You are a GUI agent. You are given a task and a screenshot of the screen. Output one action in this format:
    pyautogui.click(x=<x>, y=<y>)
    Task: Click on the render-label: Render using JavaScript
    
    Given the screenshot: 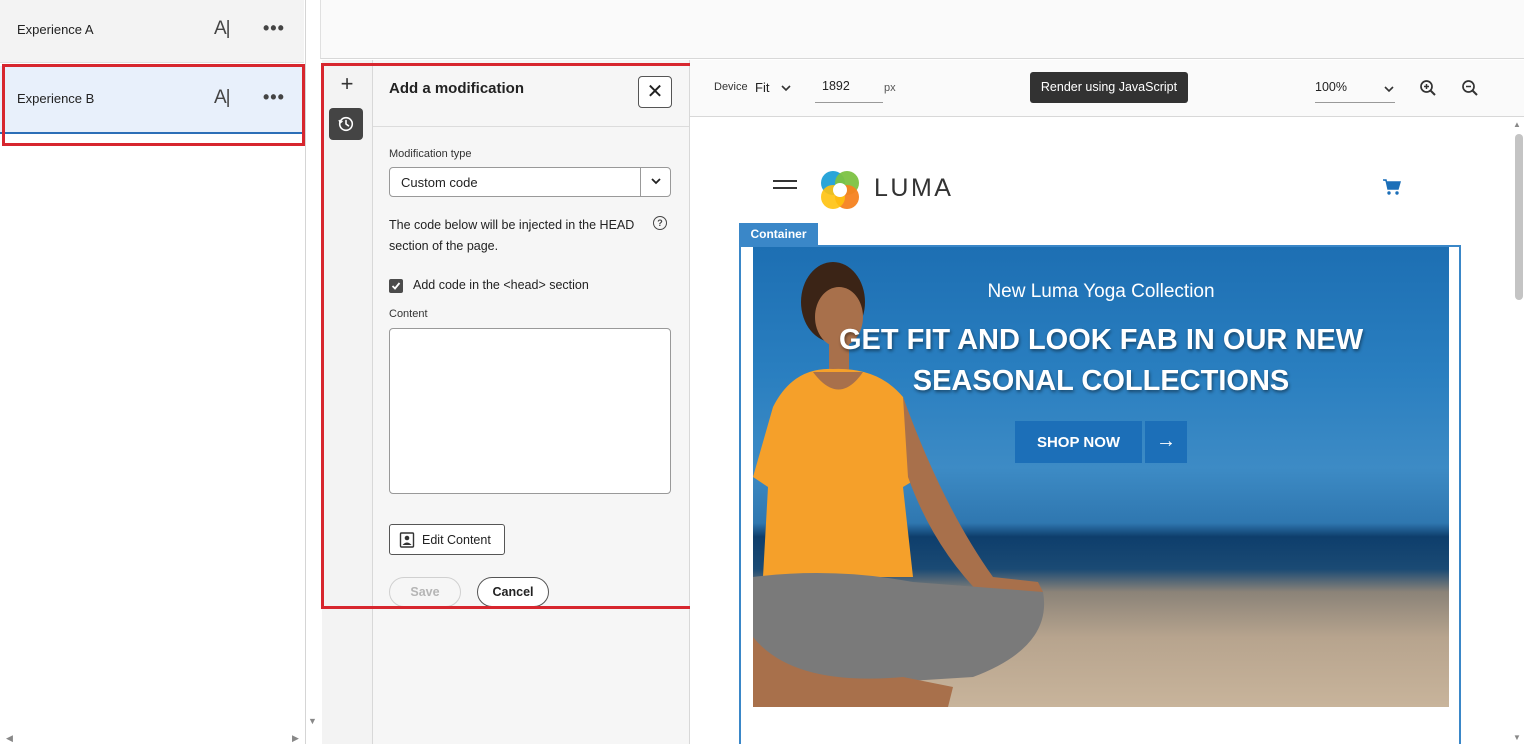 What is the action you would take?
    pyautogui.click(x=1109, y=87)
    